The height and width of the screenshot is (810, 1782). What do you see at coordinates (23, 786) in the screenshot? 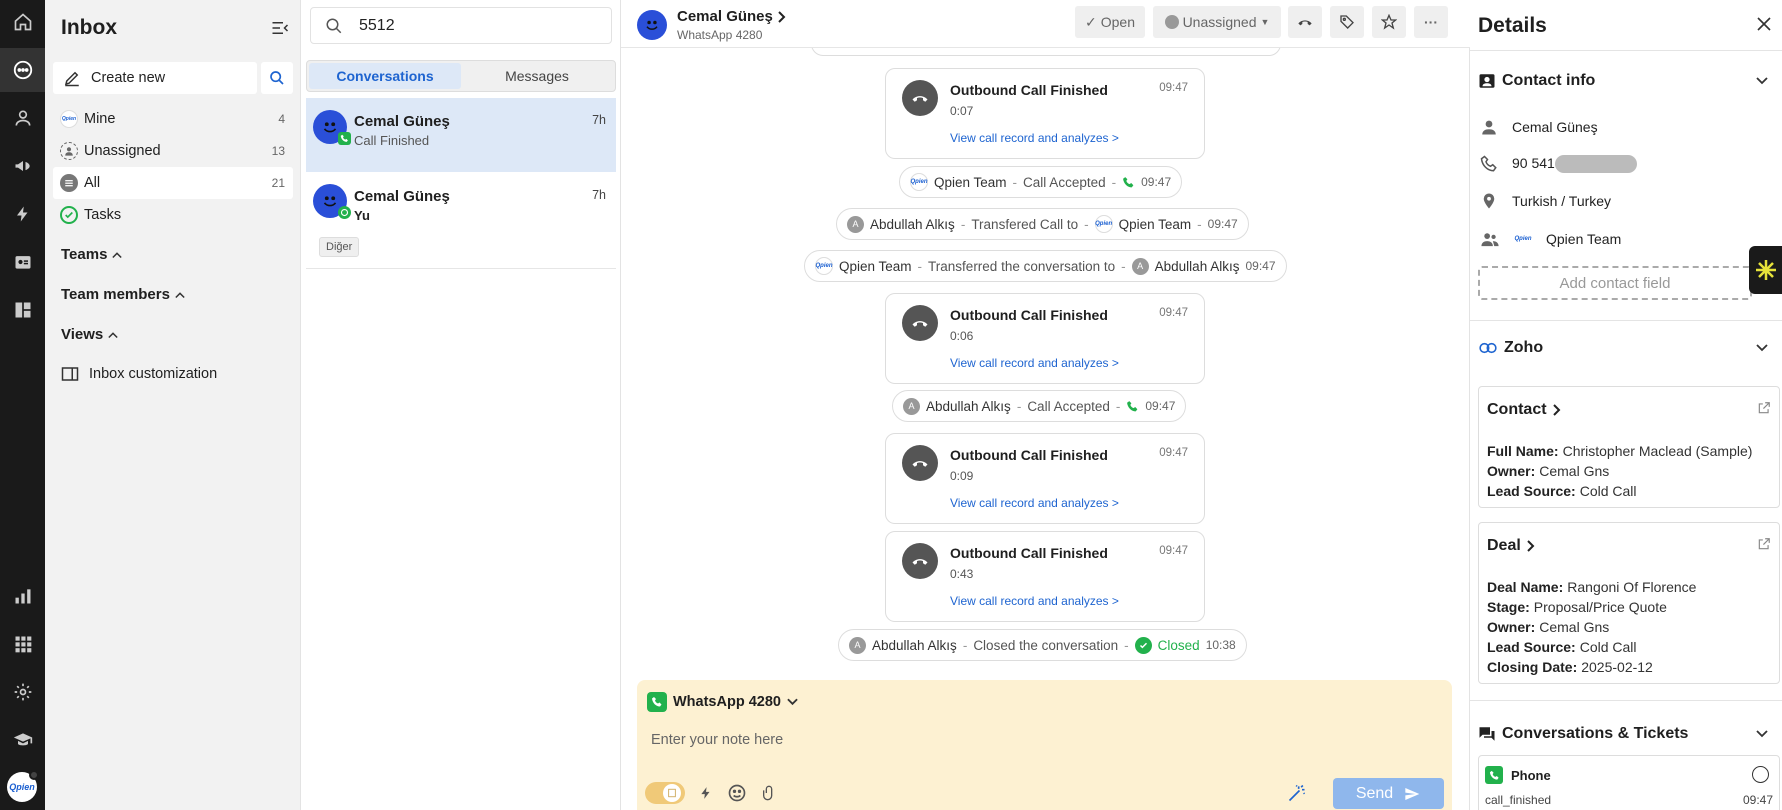
I see `user-avatar: Qpien` at bounding box center [23, 786].